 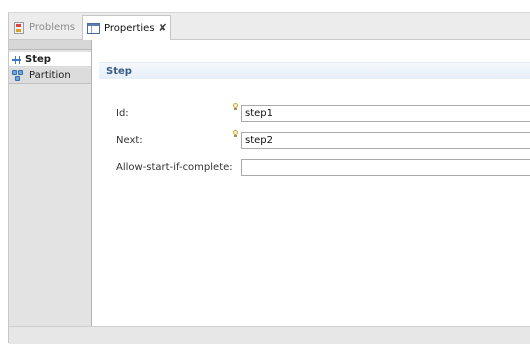 I want to click on tab-problems: Problems, so click(x=46, y=27).